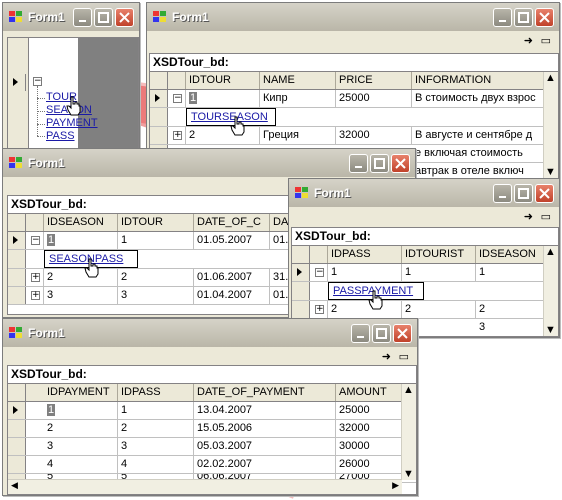  I want to click on table-row: 1 1 13.04.2007 25000, so click(212, 411).